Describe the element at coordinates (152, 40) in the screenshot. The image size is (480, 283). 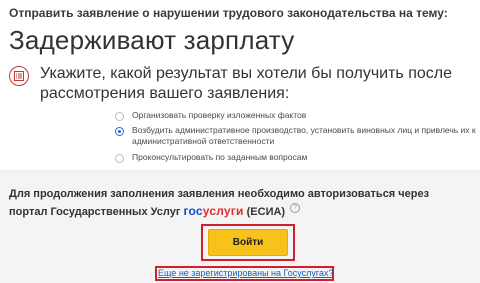
I see `page-title: Задерживают зарплату` at that location.